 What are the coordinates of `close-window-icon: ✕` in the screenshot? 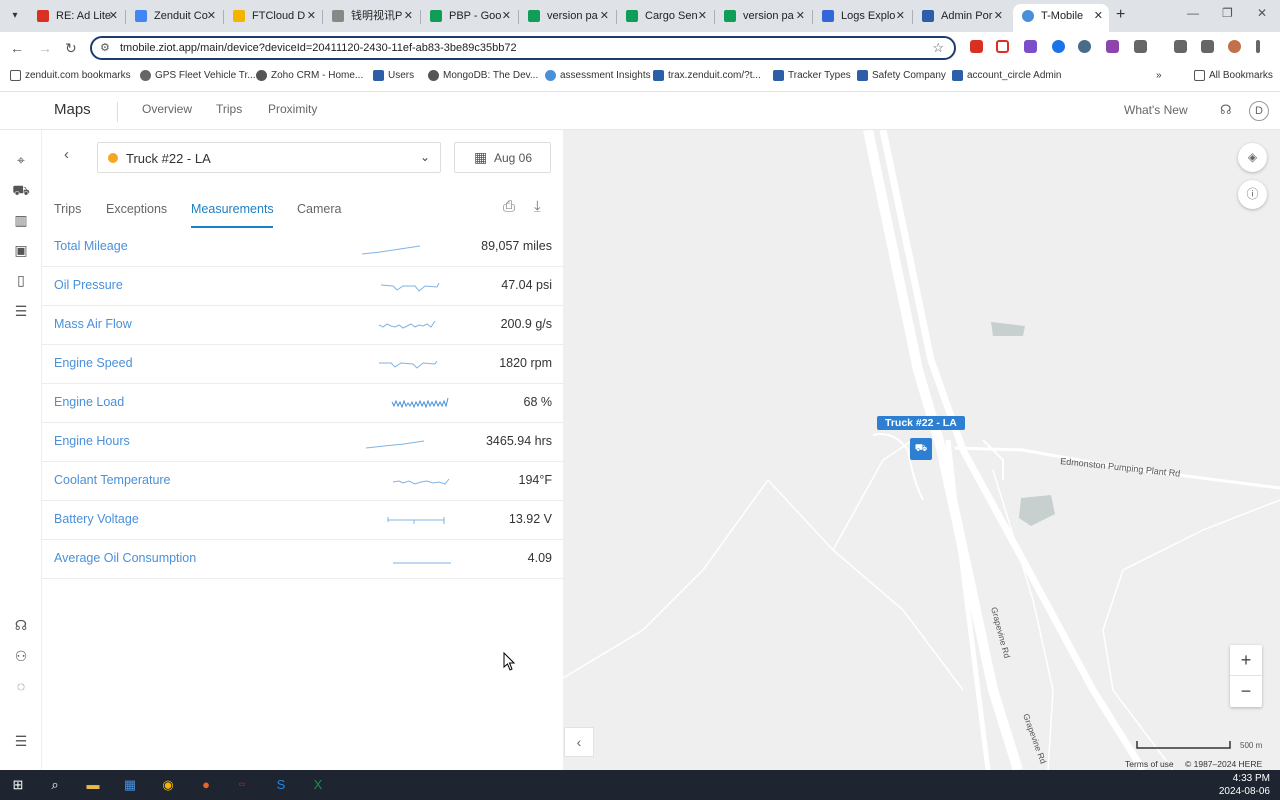 It's located at (1262, 13).